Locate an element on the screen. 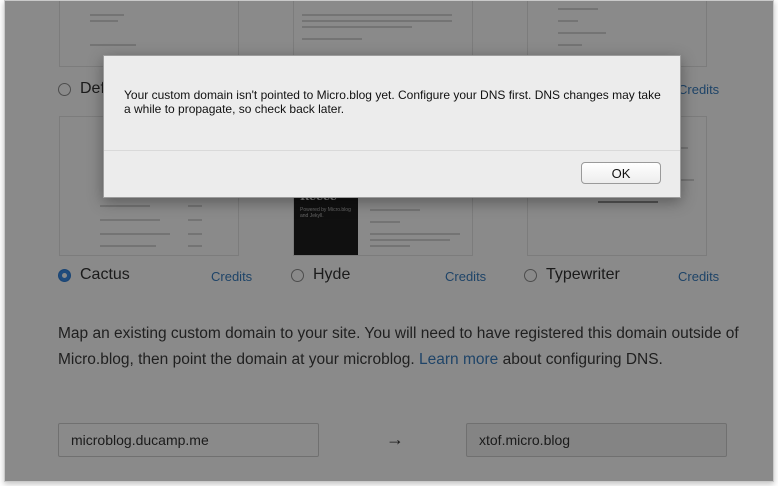 The image size is (778, 486). ok-button: OK is located at coordinates (621, 173).